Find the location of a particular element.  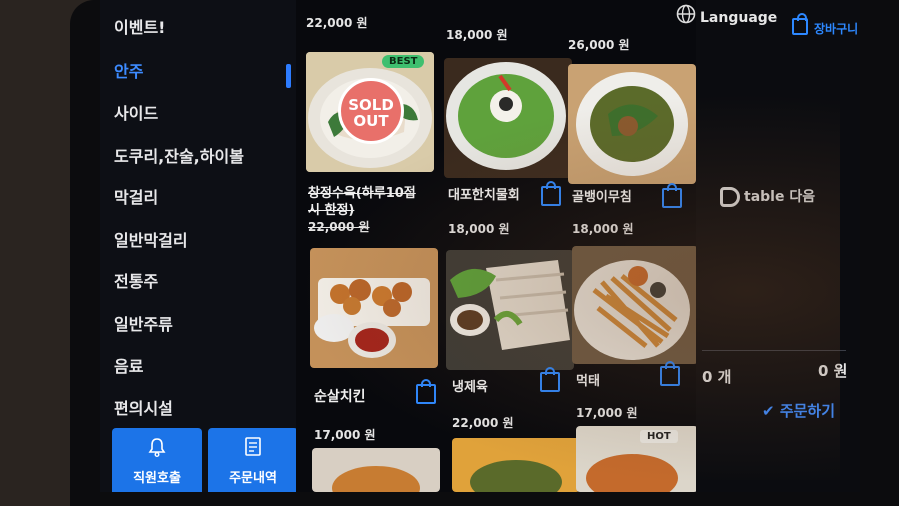

check-icon: ✔ is located at coordinates (768, 411).